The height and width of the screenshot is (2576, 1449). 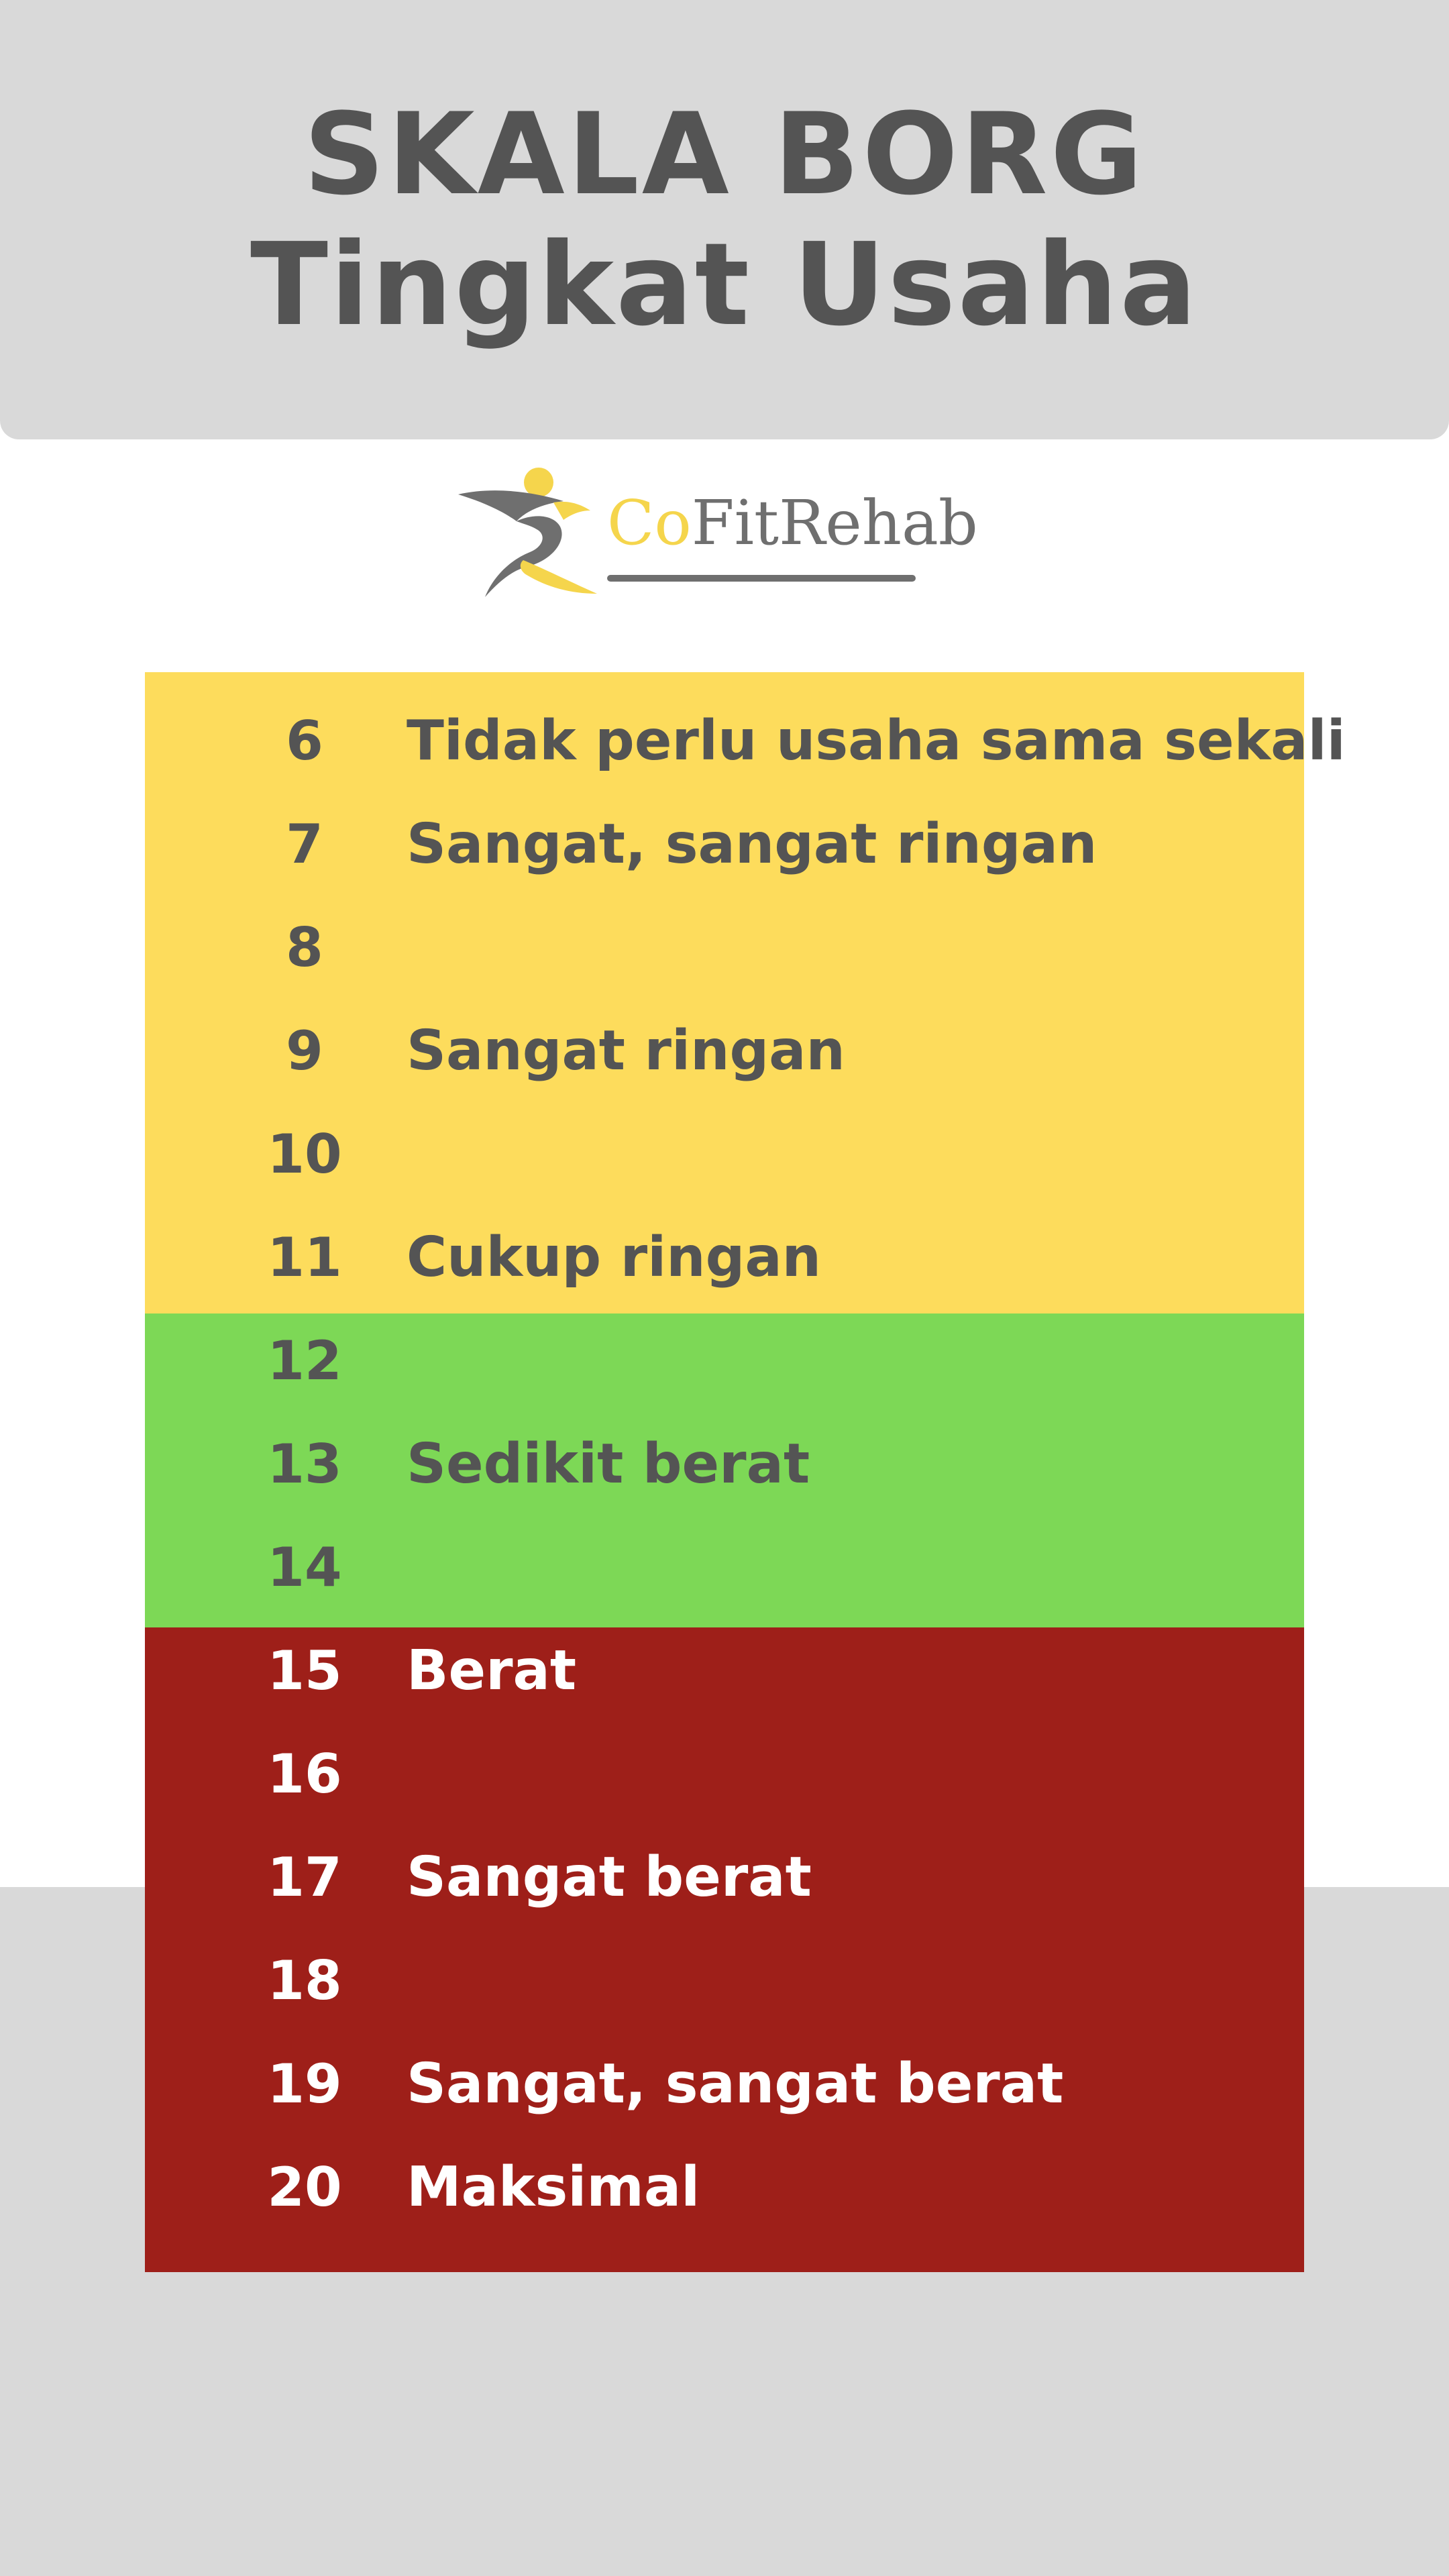 I want to click on scale-value: 13, so click(x=304, y=1464).